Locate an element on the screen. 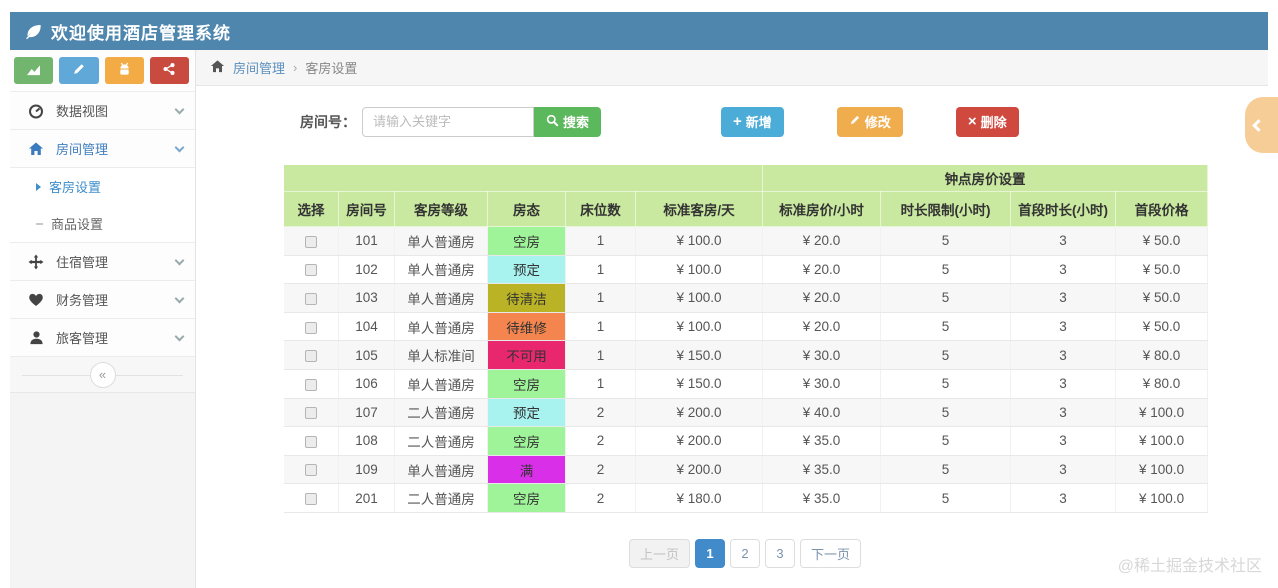 Image resolution: width=1278 pixels, height=588 pixels. breadcrumb-room-management: 房间管理 is located at coordinates (259, 67).